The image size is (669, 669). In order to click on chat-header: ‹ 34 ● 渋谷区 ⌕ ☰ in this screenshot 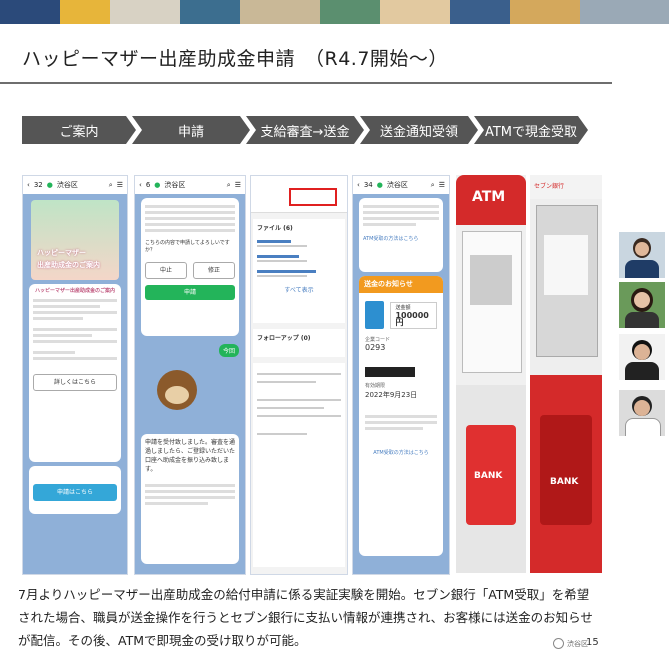, I will do `click(401, 185)`.